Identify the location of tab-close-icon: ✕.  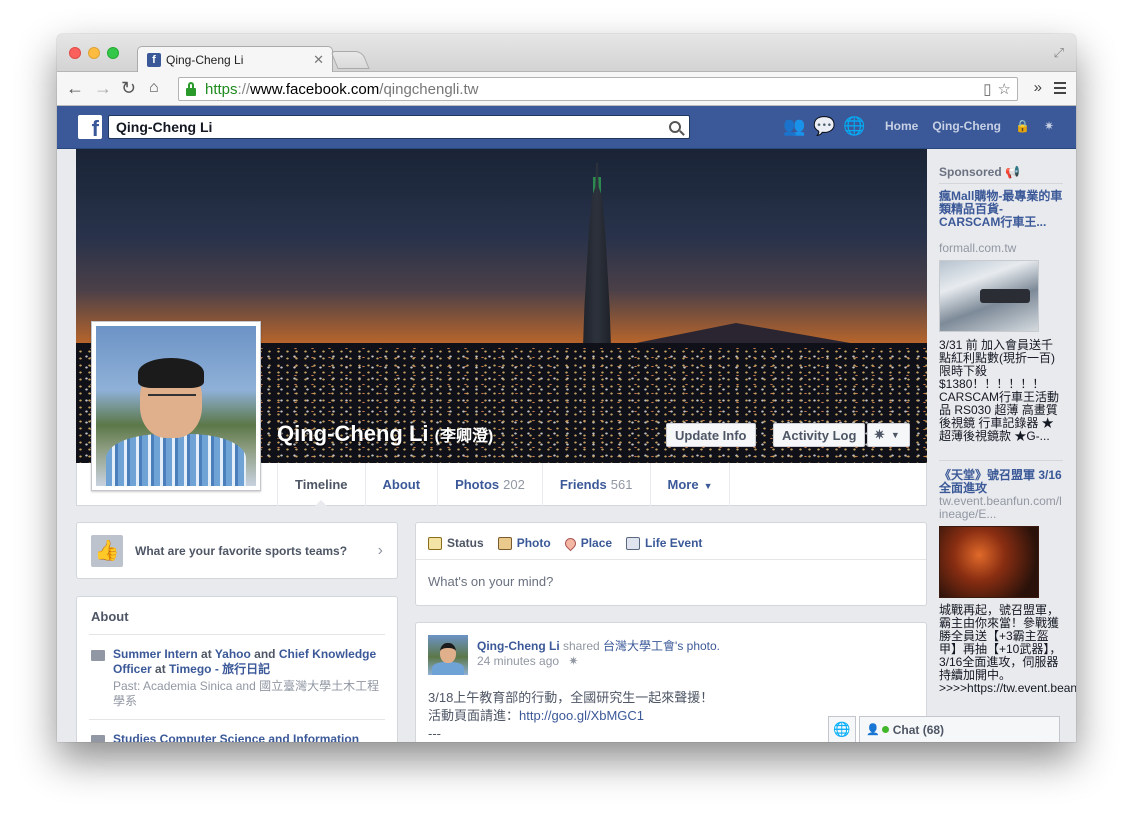
(318, 60).